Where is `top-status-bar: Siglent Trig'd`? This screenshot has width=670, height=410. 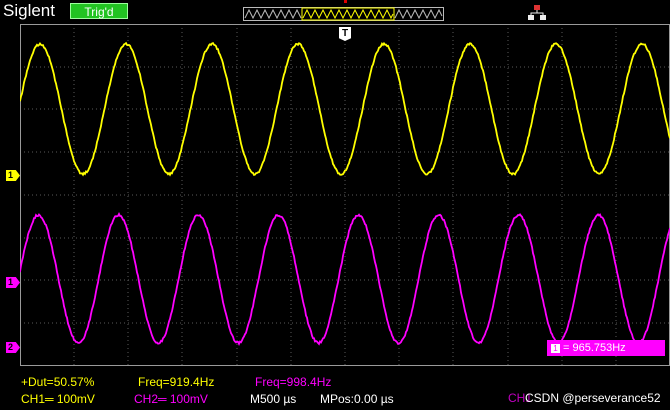
top-status-bar: Siglent Trig'd is located at coordinates (335, 12).